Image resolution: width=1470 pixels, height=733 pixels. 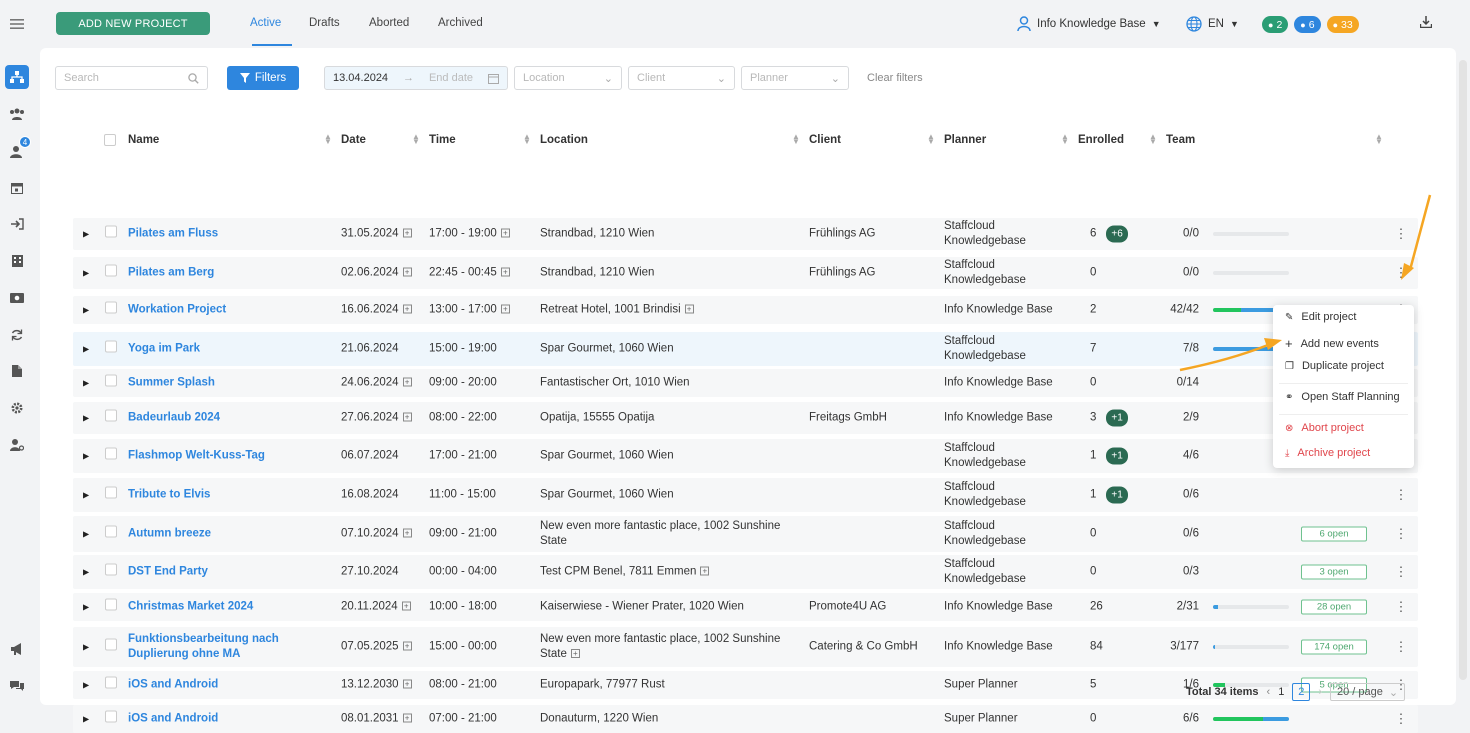 I want to click on planner-select: Planner ⌄, so click(x=795, y=78).